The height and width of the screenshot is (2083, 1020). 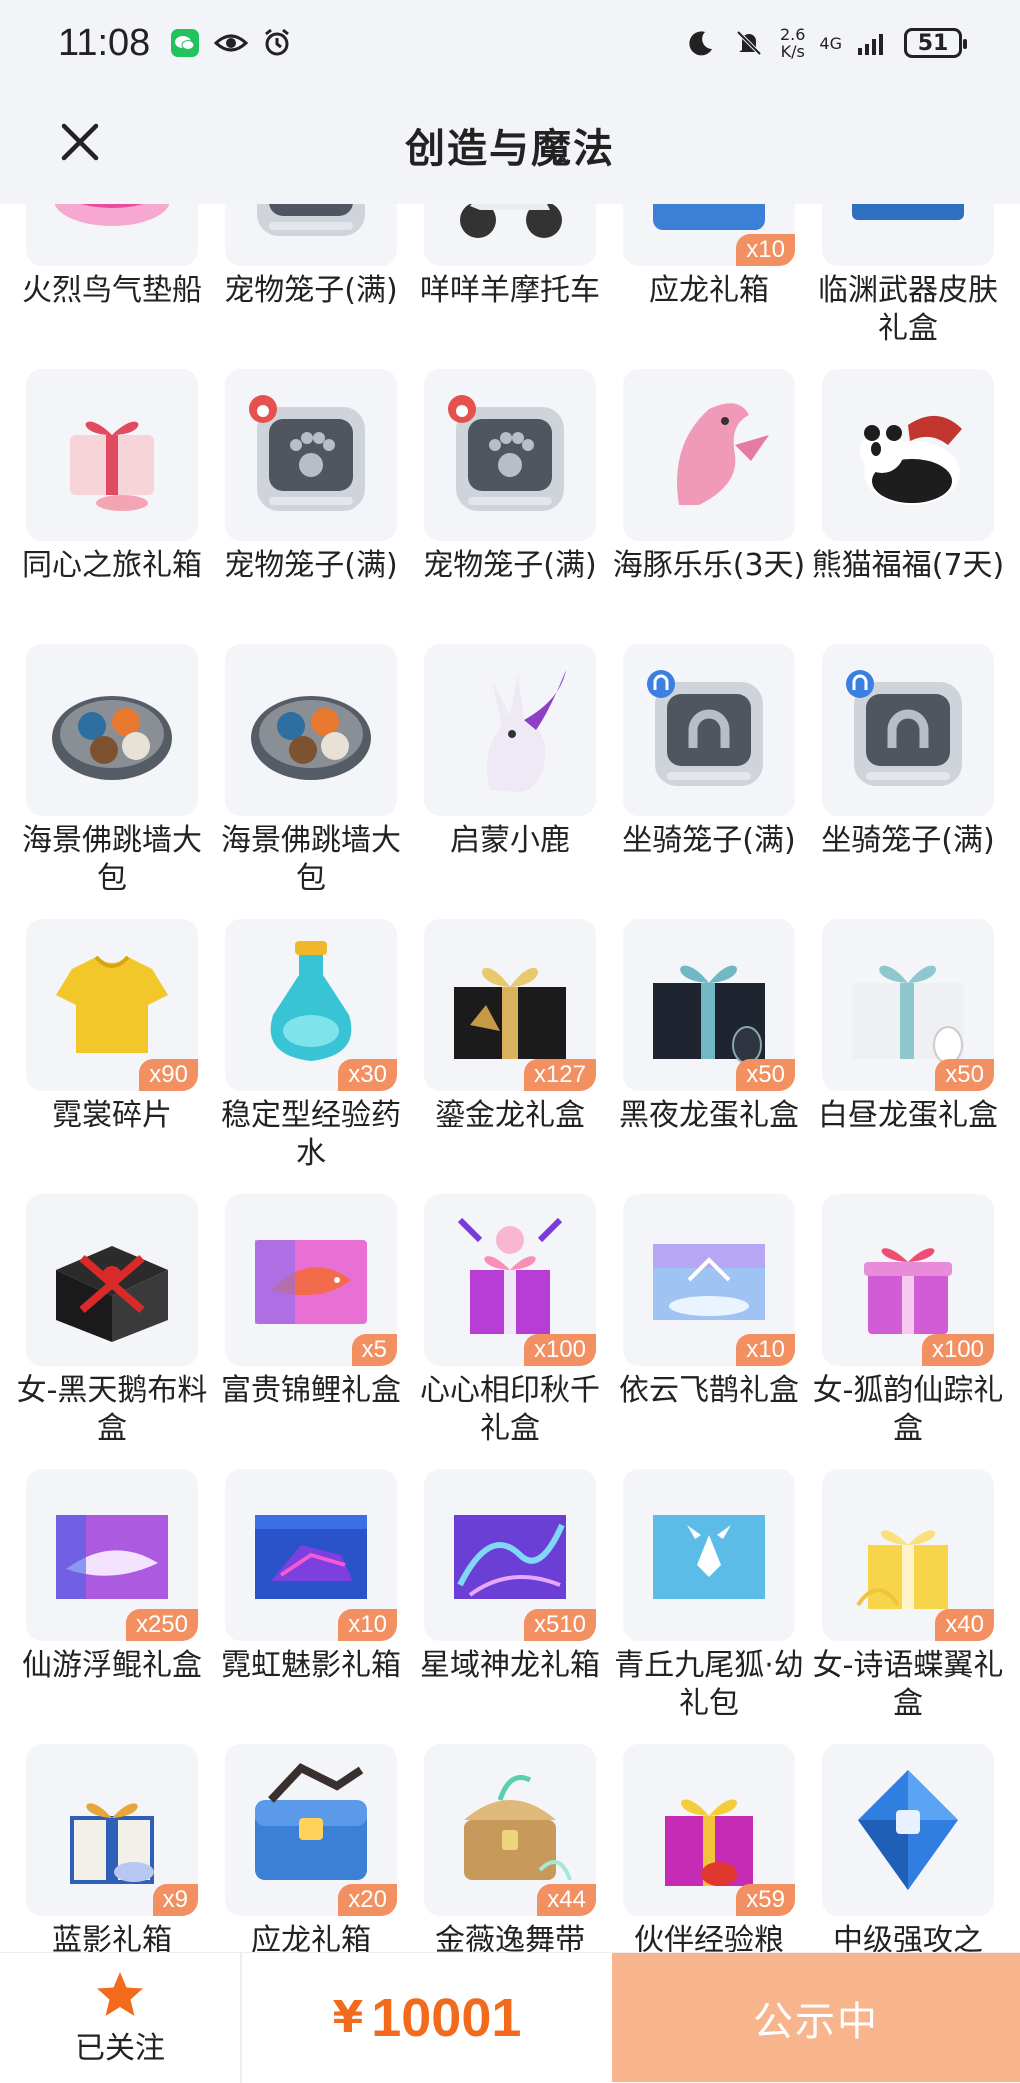 I want to click on item-name: 中级强攻之, so click(x=908, y=1937).